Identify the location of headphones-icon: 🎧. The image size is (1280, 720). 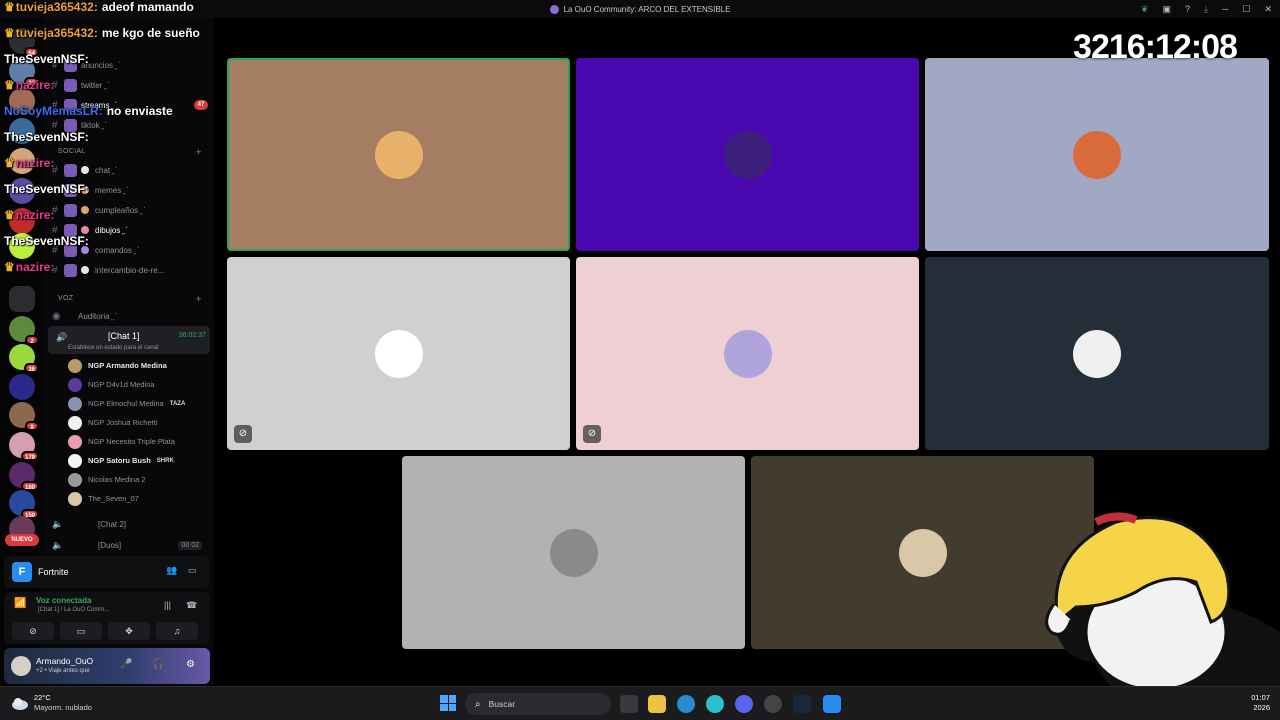
(158, 664).